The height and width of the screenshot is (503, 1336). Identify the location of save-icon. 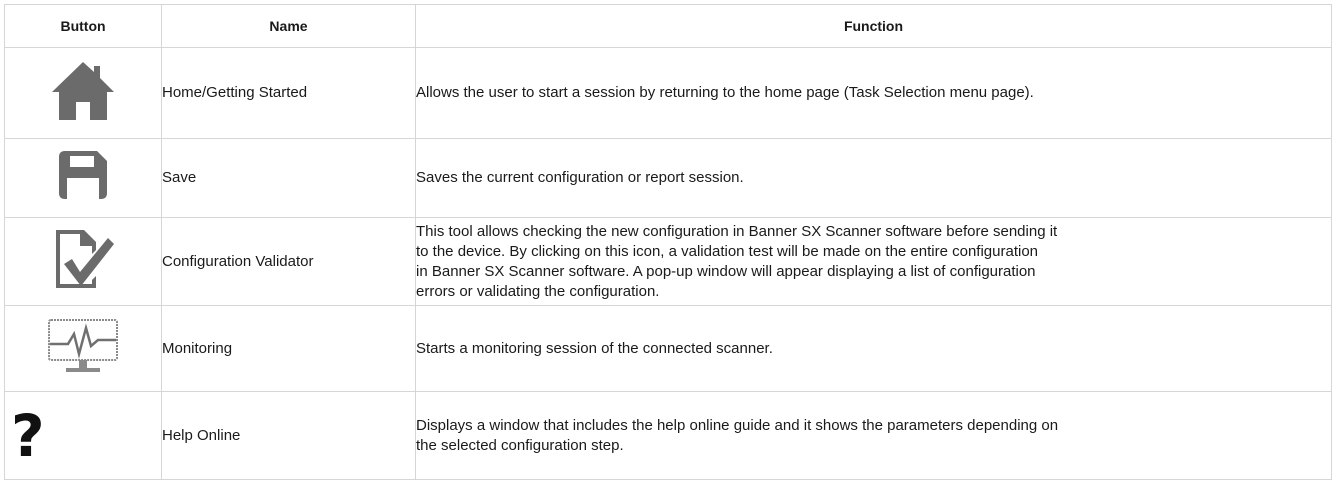
(83, 178).